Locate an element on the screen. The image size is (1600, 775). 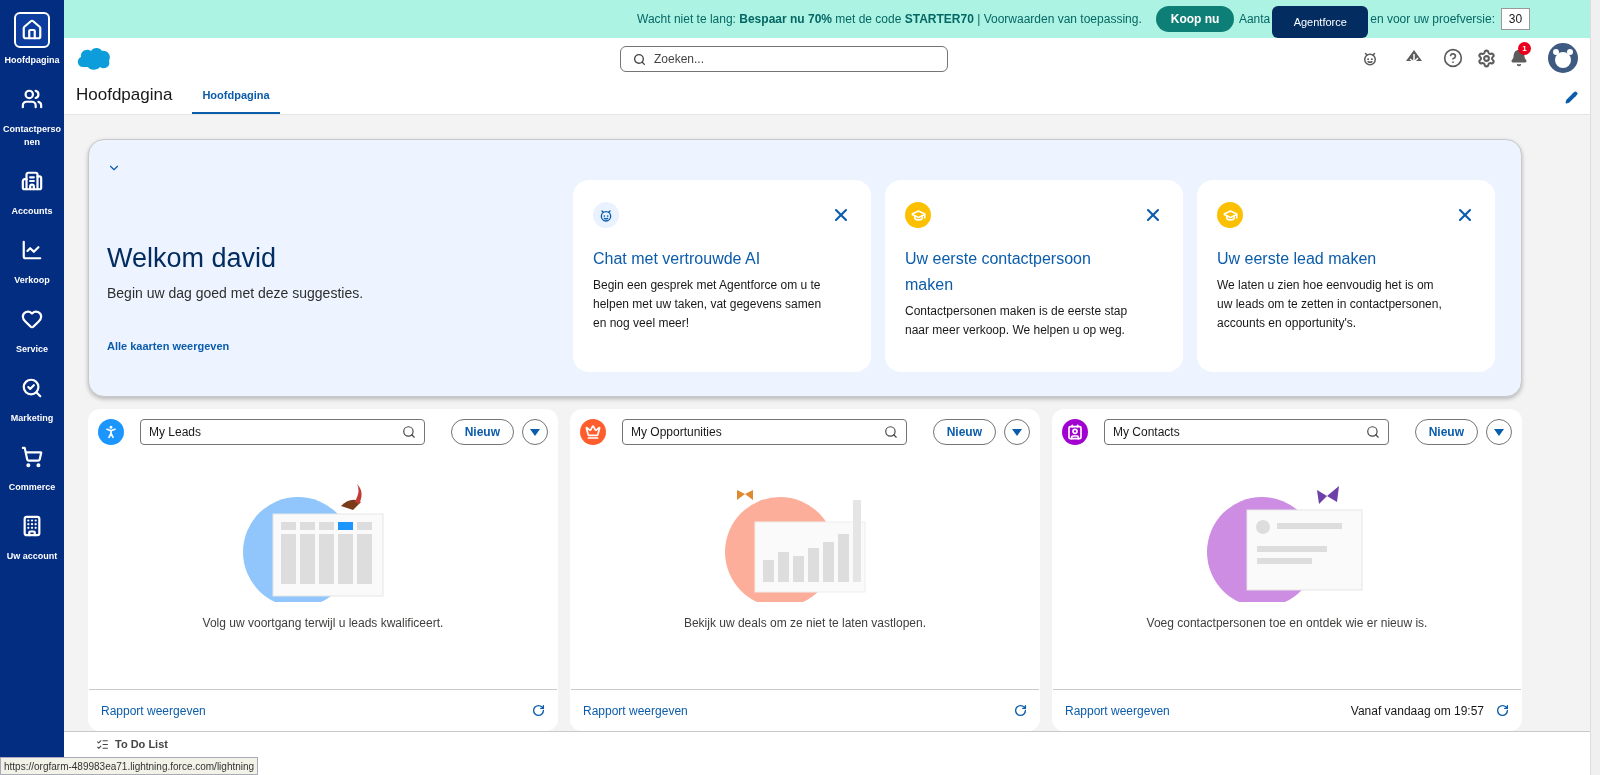
sidebar-item: Hoofdpagina is located at coordinates (32, 39).